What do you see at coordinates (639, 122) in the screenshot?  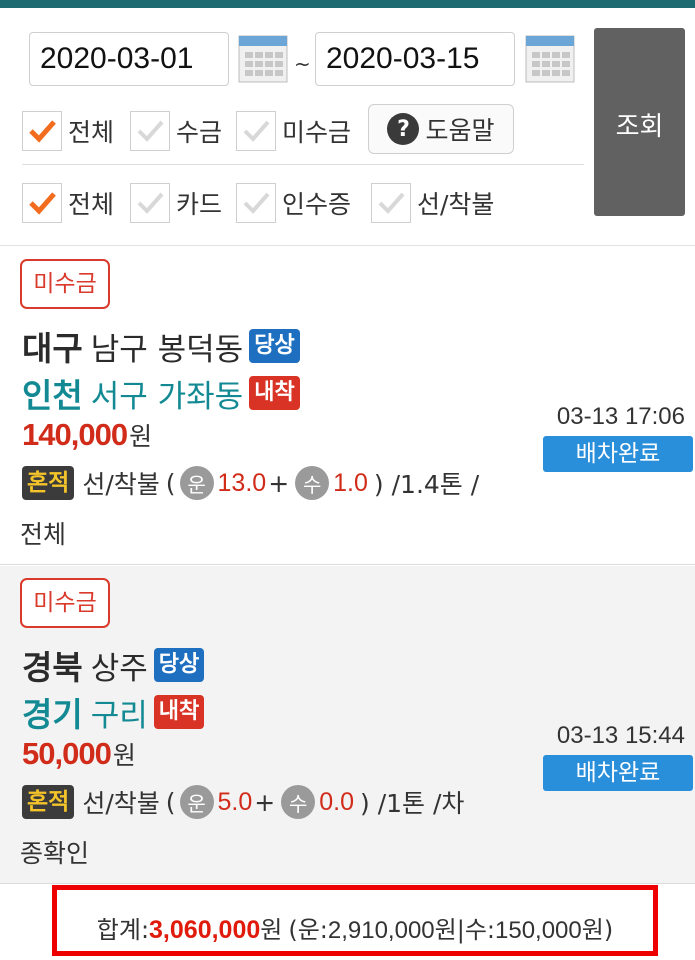 I see `query-button: 조회` at bounding box center [639, 122].